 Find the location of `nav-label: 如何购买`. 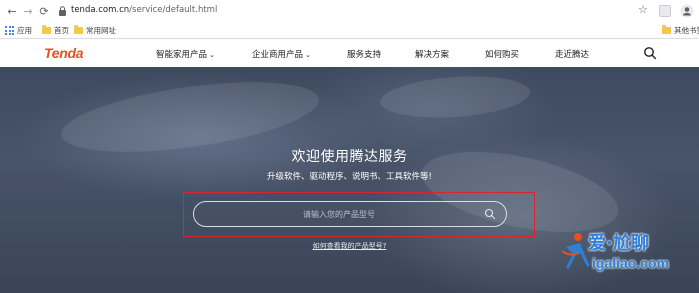

nav-label: 如何购买 is located at coordinates (502, 55).